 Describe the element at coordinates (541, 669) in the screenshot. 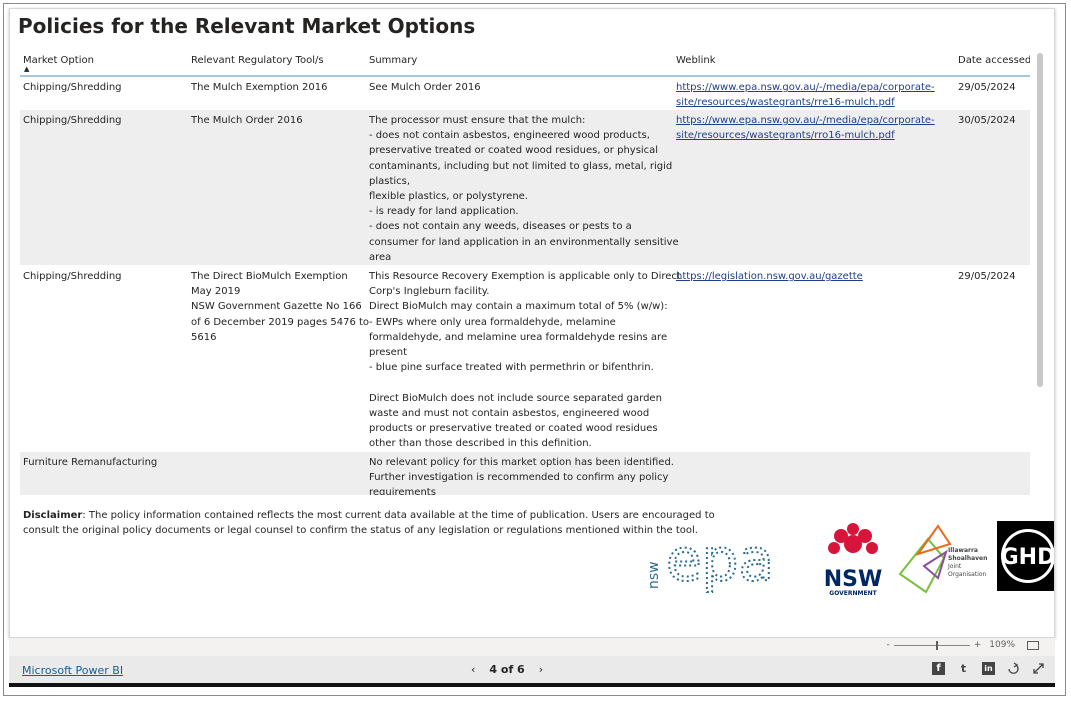

I see `next-page-button: ›` at that location.